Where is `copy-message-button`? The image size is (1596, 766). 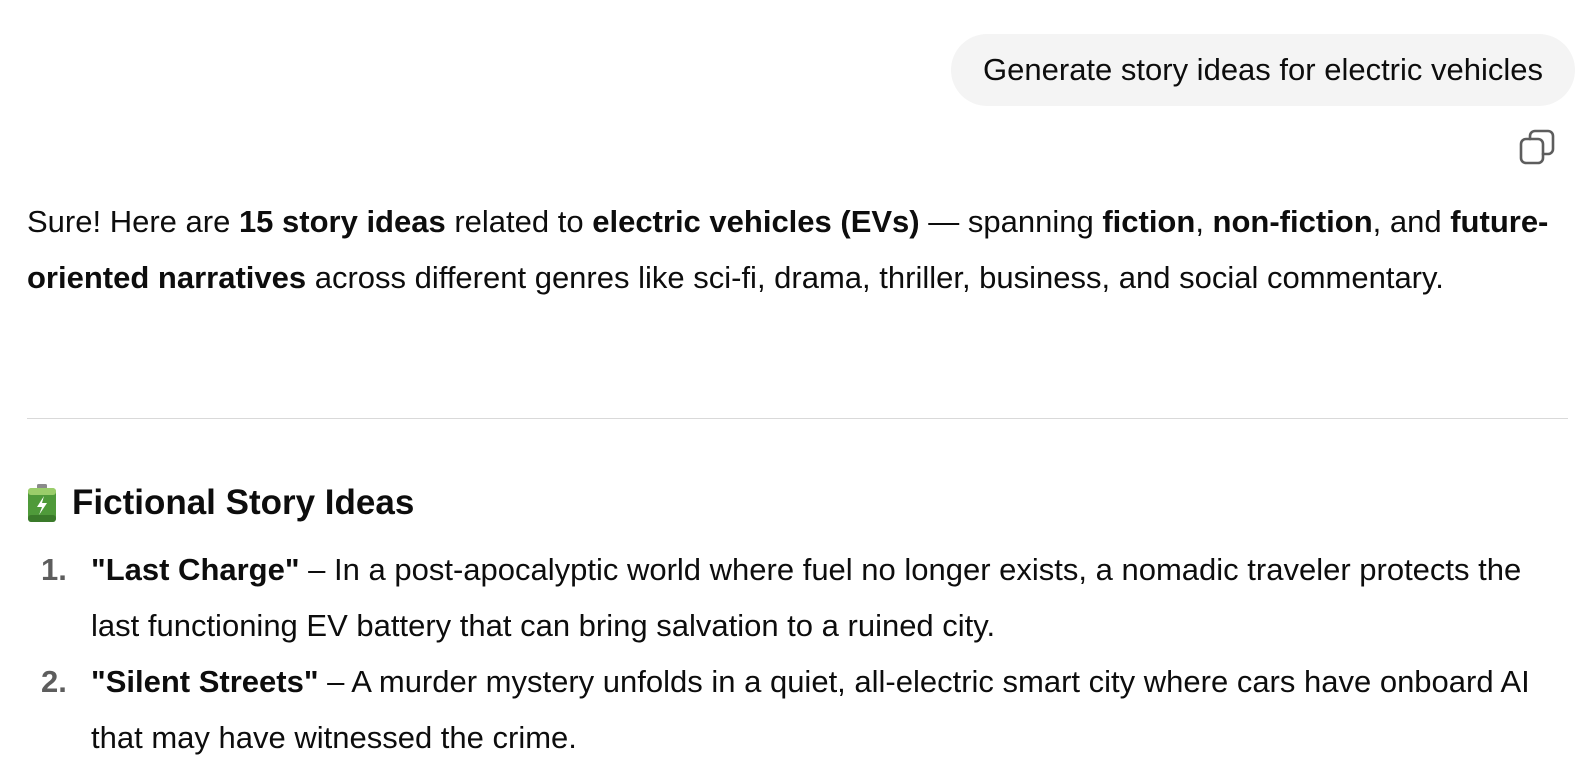 copy-message-button is located at coordinates (1537, 147).